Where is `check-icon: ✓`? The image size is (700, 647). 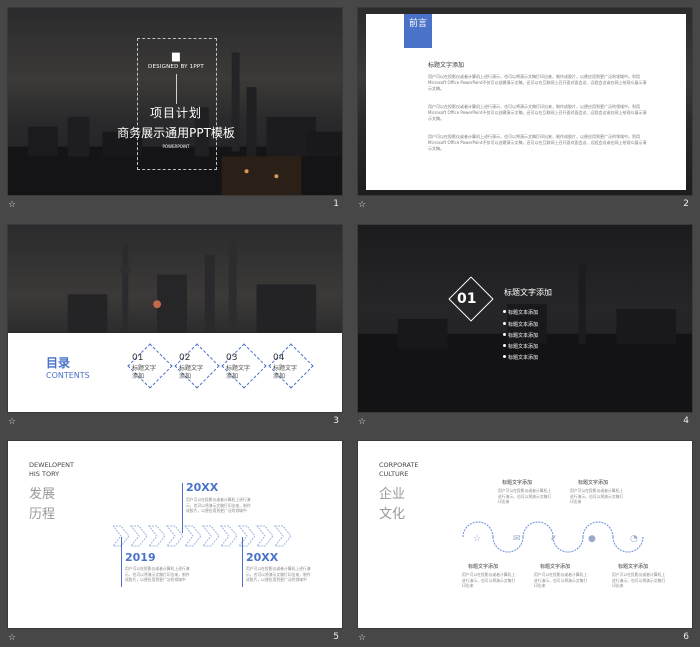
check-icon: ✓ is located at coordinates (554, 539).